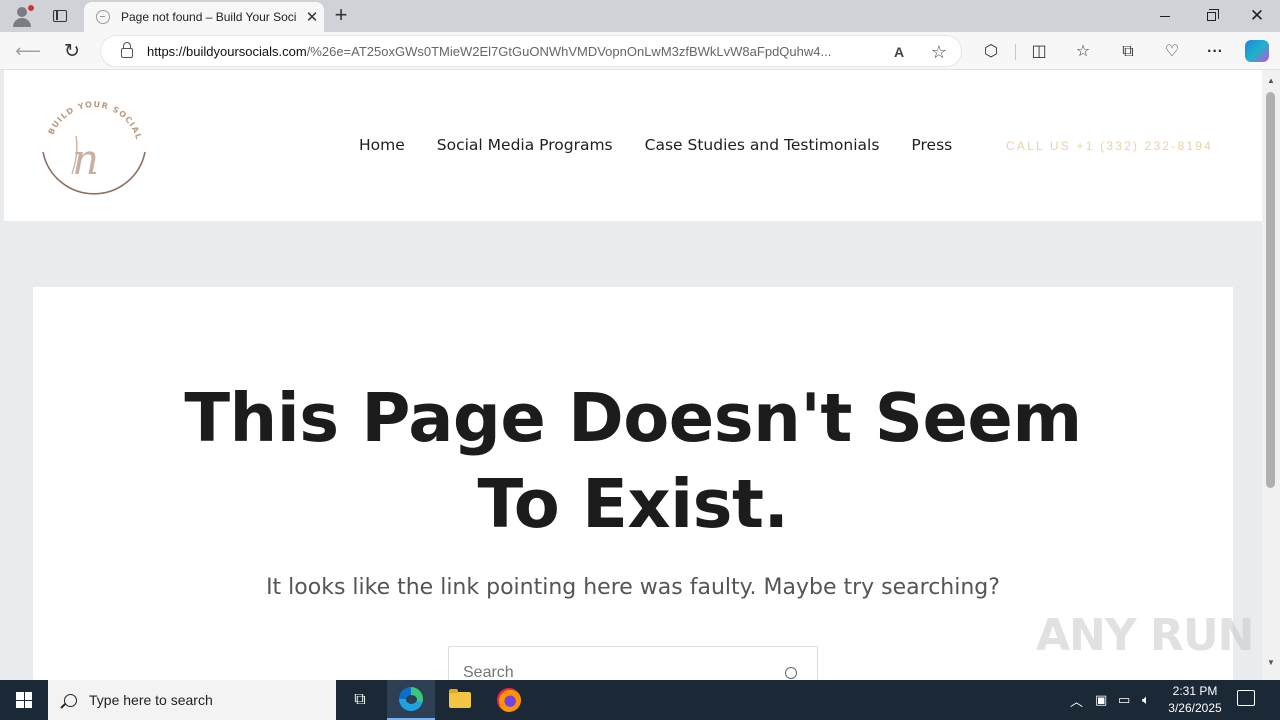  What do you see at coordinates (1165, 16) in the screenshot?
I see `minimize-button` at bounding box center [1165, 16].